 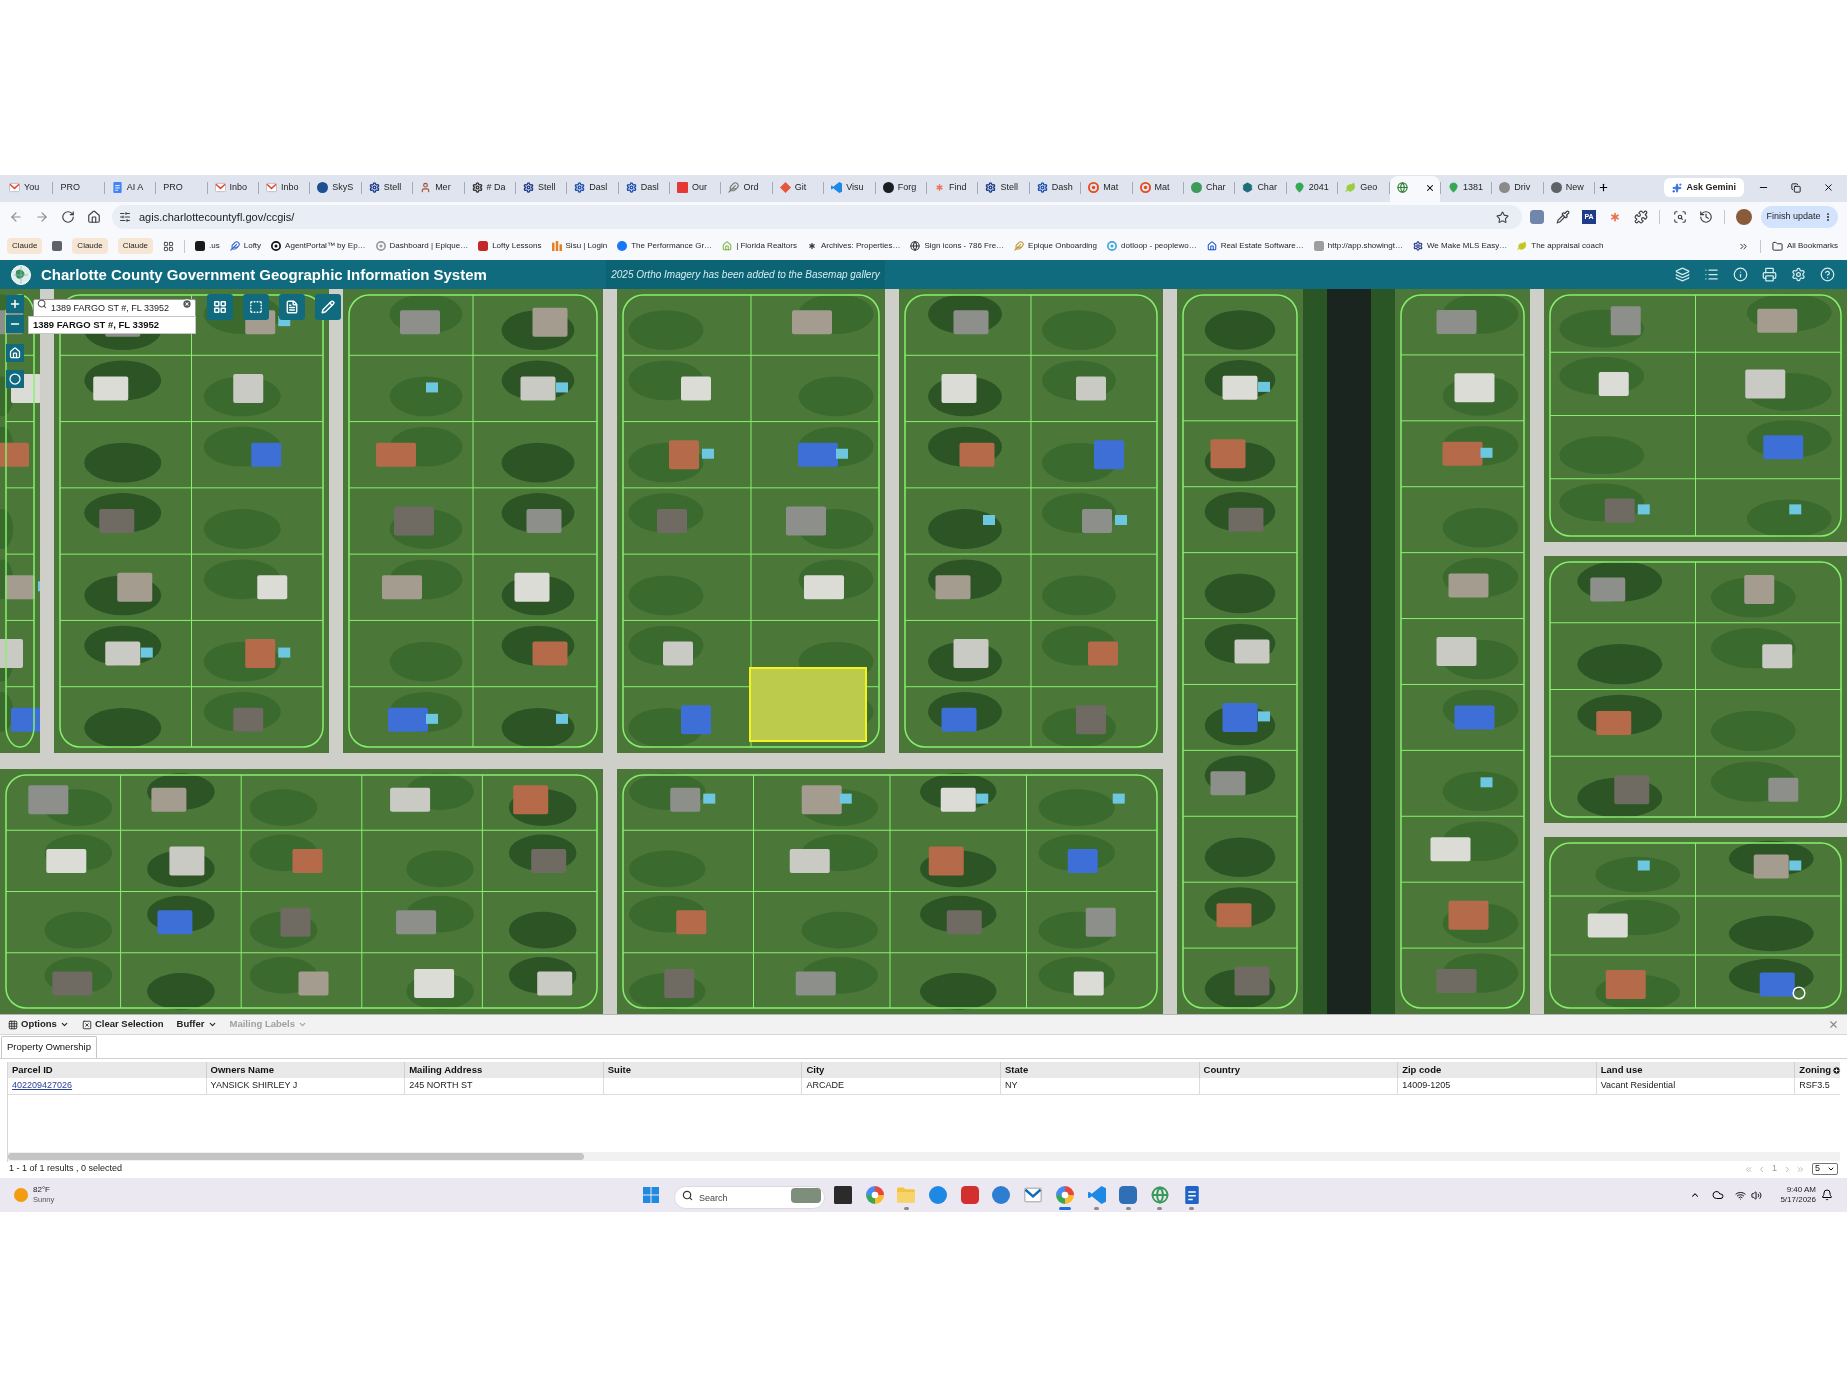 What do you see at coordinates (1696, 1070) in the screenshot?
I see `column-header: Land use` at bounding box center [1696, 1070].